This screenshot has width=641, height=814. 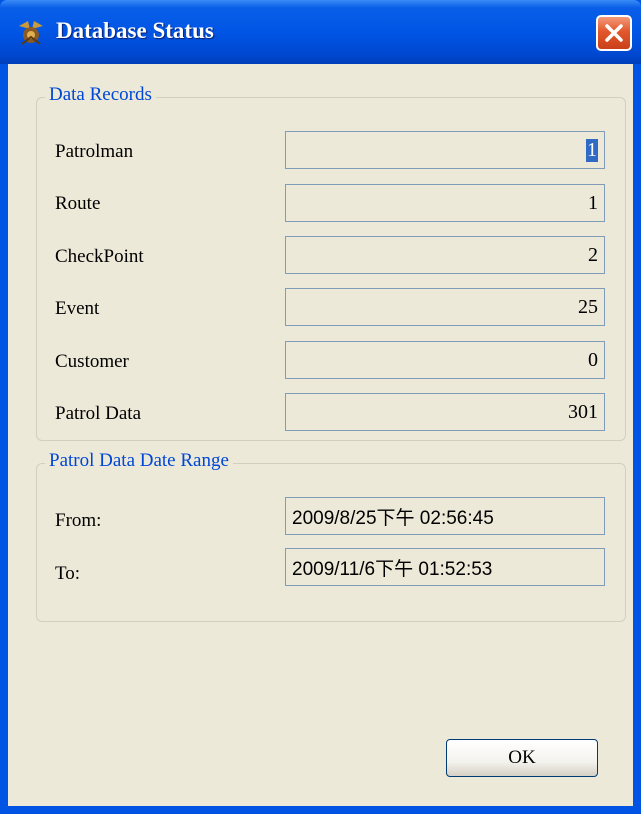 What do you see at coordinates (77, 308) in the screenshot?
I see `event-label: Event` at bounding box center [77, 308].